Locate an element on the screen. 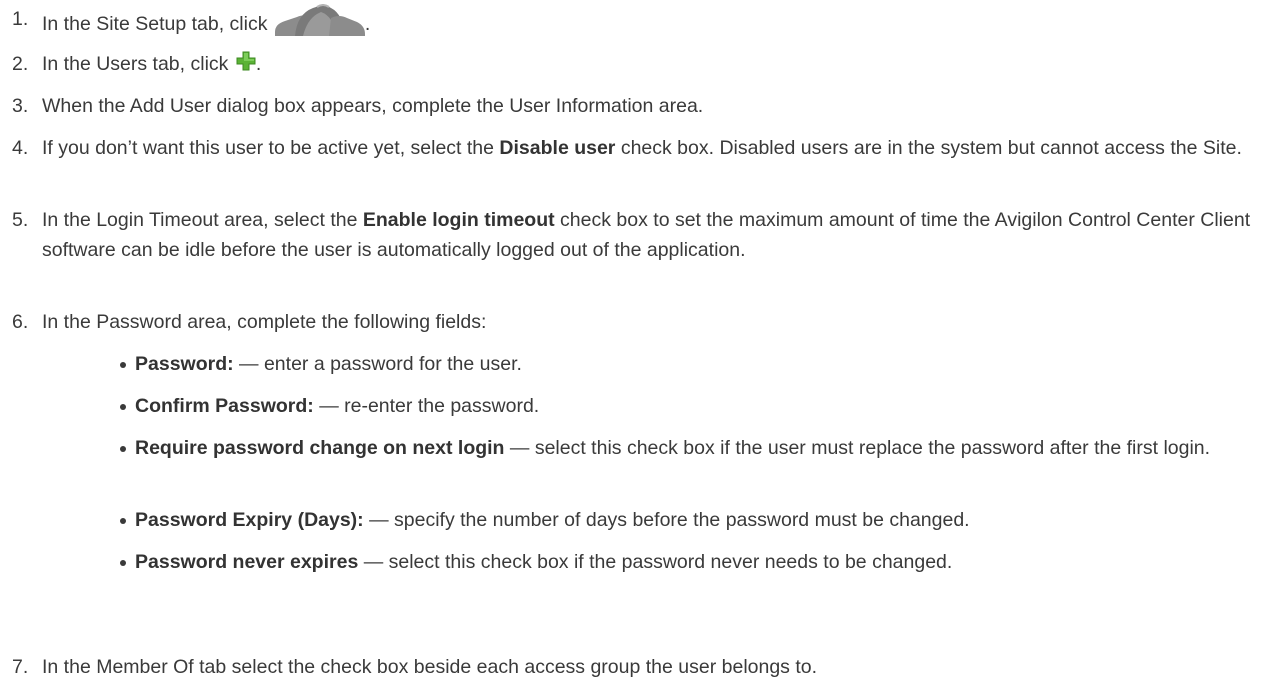 The height and width of the screenshot is (692, 1283). green-plus-icon is located at coordinates (246, 60).